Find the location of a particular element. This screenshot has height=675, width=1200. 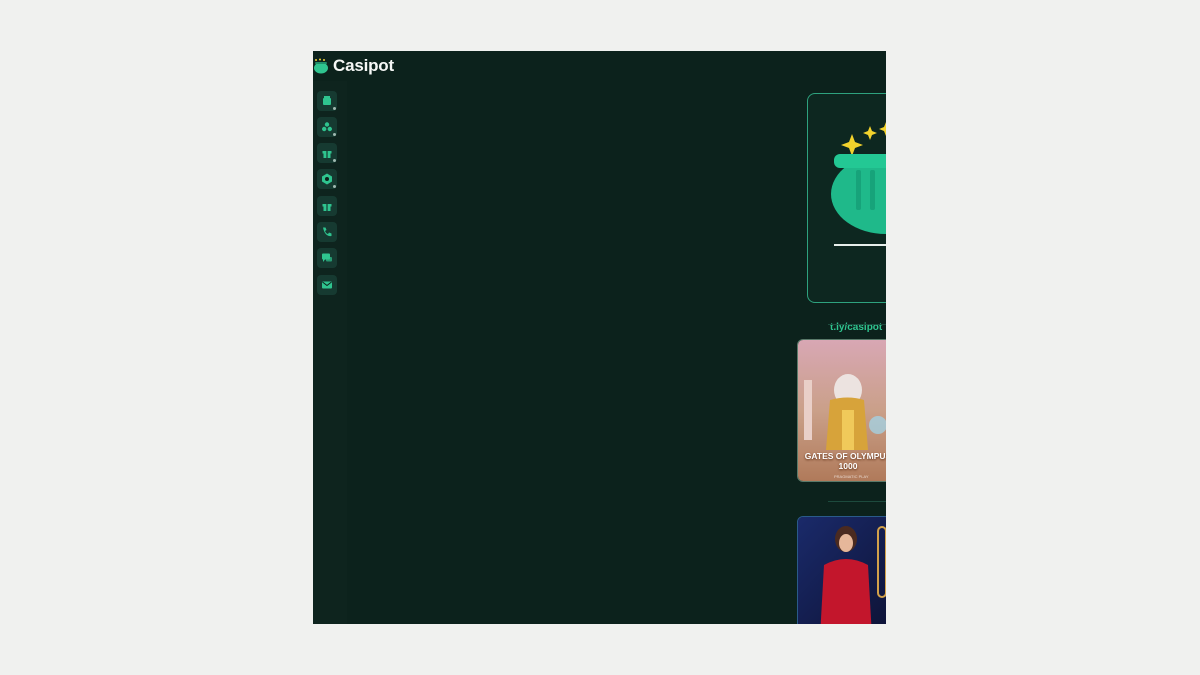

logo-text: Casipot is located at coordinates (363, 65).